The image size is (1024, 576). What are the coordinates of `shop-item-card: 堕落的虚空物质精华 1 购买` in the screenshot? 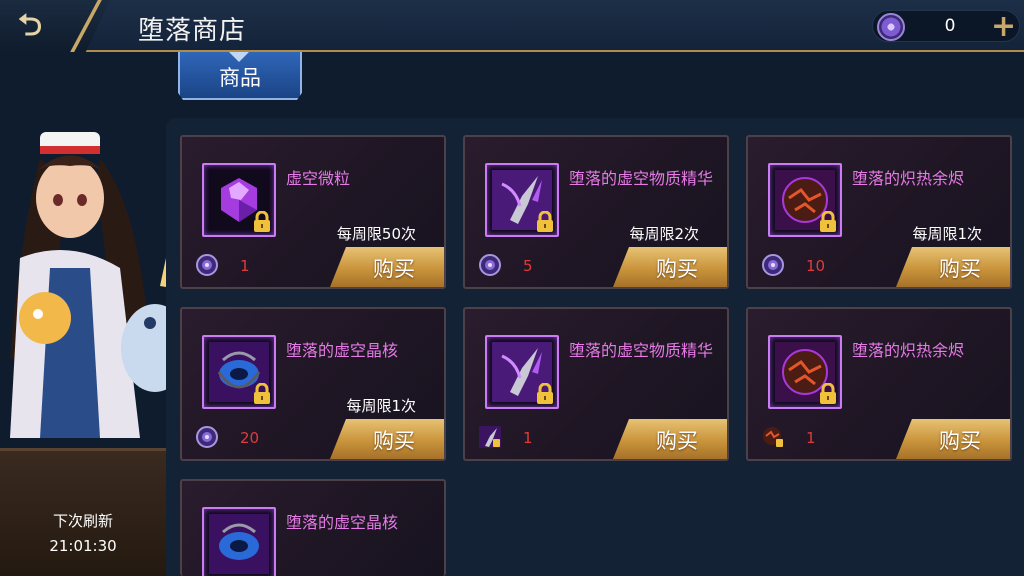 It's located at (596, 384).